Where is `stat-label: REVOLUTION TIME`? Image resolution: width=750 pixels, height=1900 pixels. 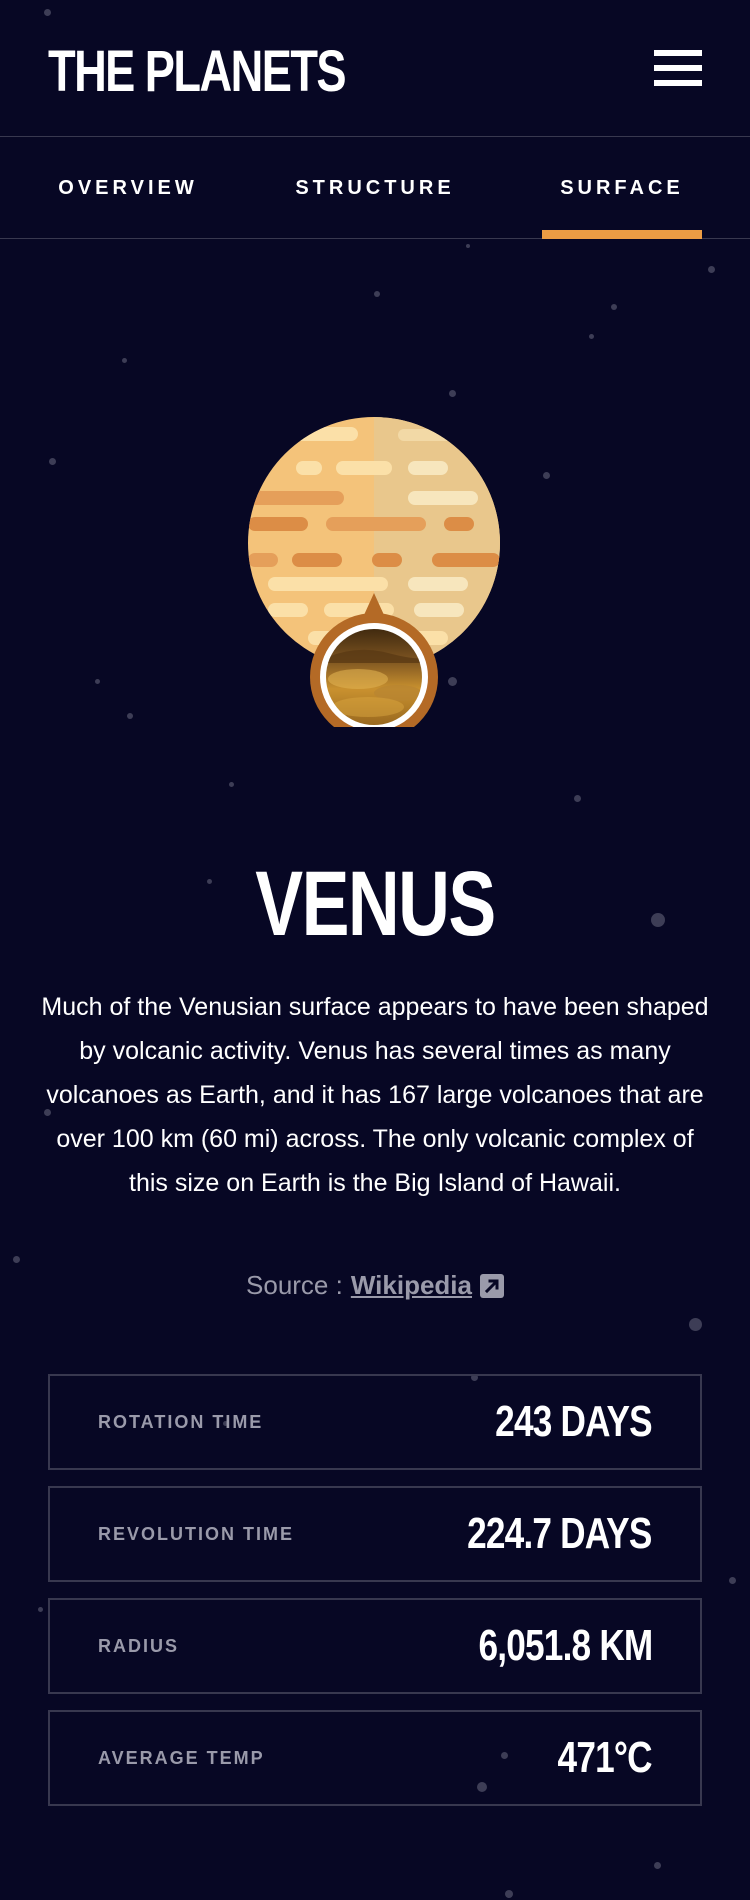
stat-label: REVOLUTION TIME is located at coordinates (196, 1533).